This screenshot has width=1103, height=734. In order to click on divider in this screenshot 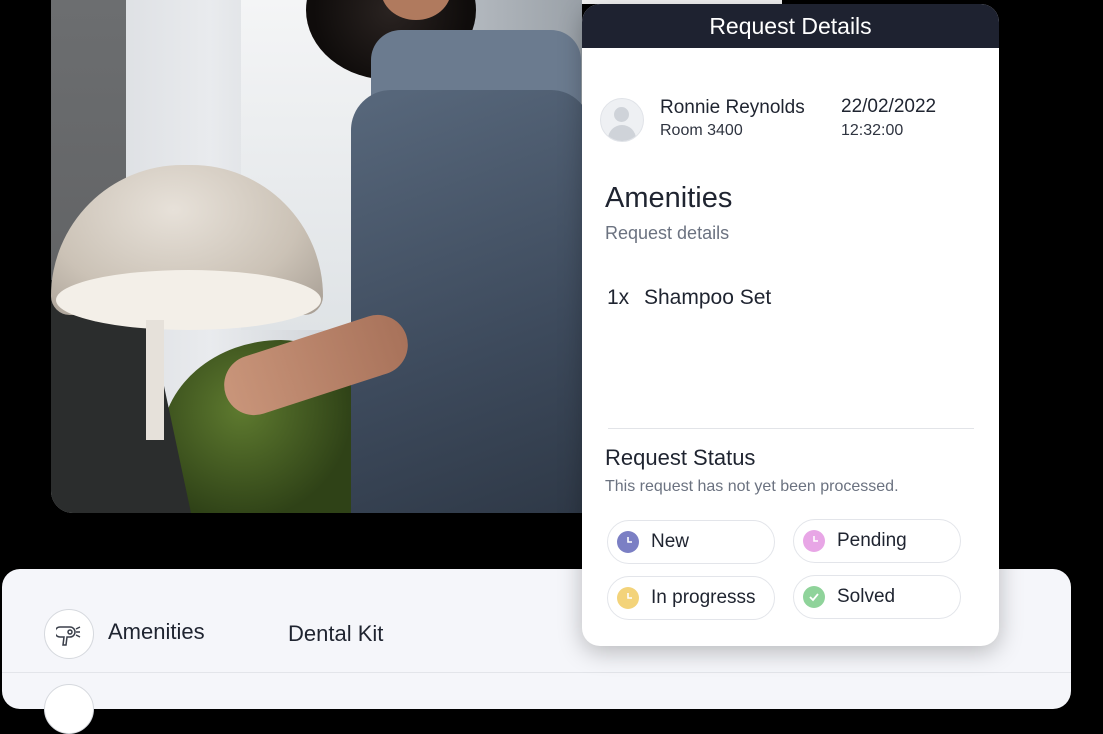, I will do `click(791, 428)`.